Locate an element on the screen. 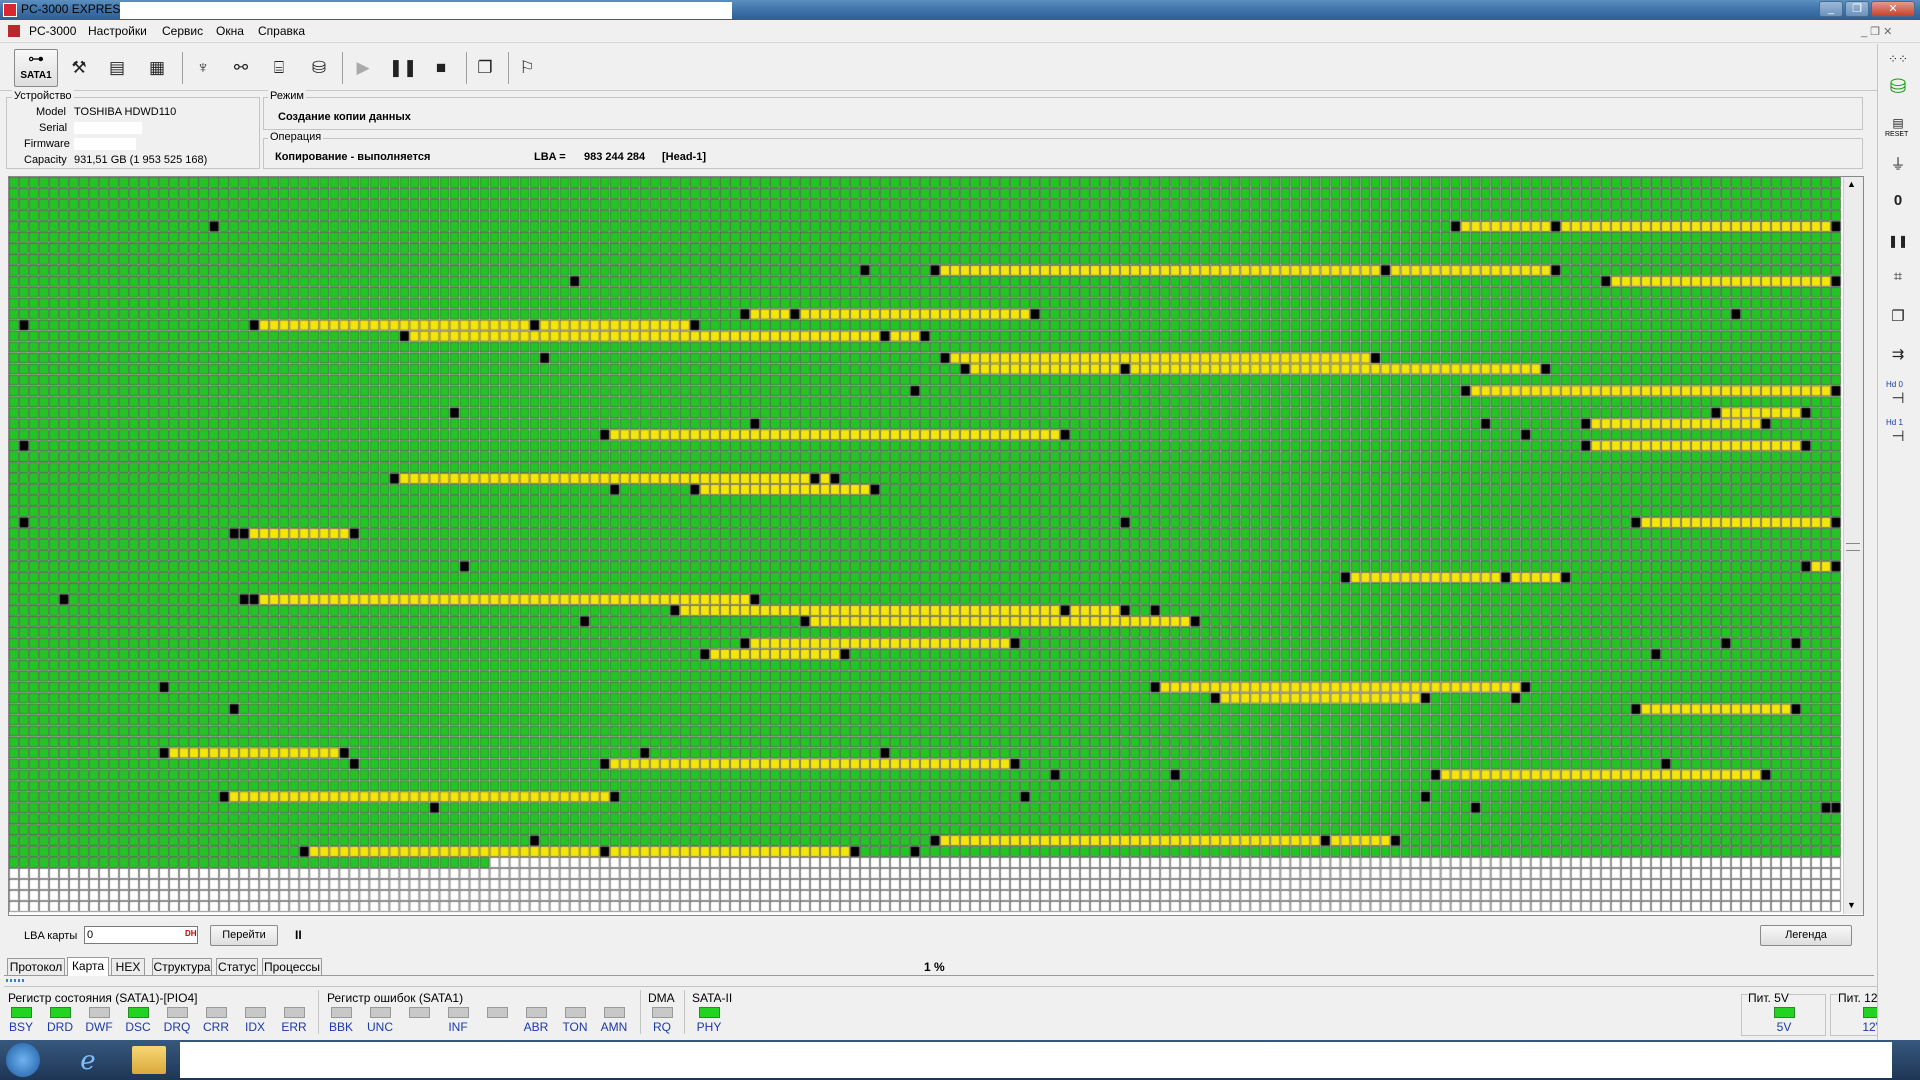 This screenshot has width=1920, height=1080. menu-help: Справка is located at coordinates (281, 31).